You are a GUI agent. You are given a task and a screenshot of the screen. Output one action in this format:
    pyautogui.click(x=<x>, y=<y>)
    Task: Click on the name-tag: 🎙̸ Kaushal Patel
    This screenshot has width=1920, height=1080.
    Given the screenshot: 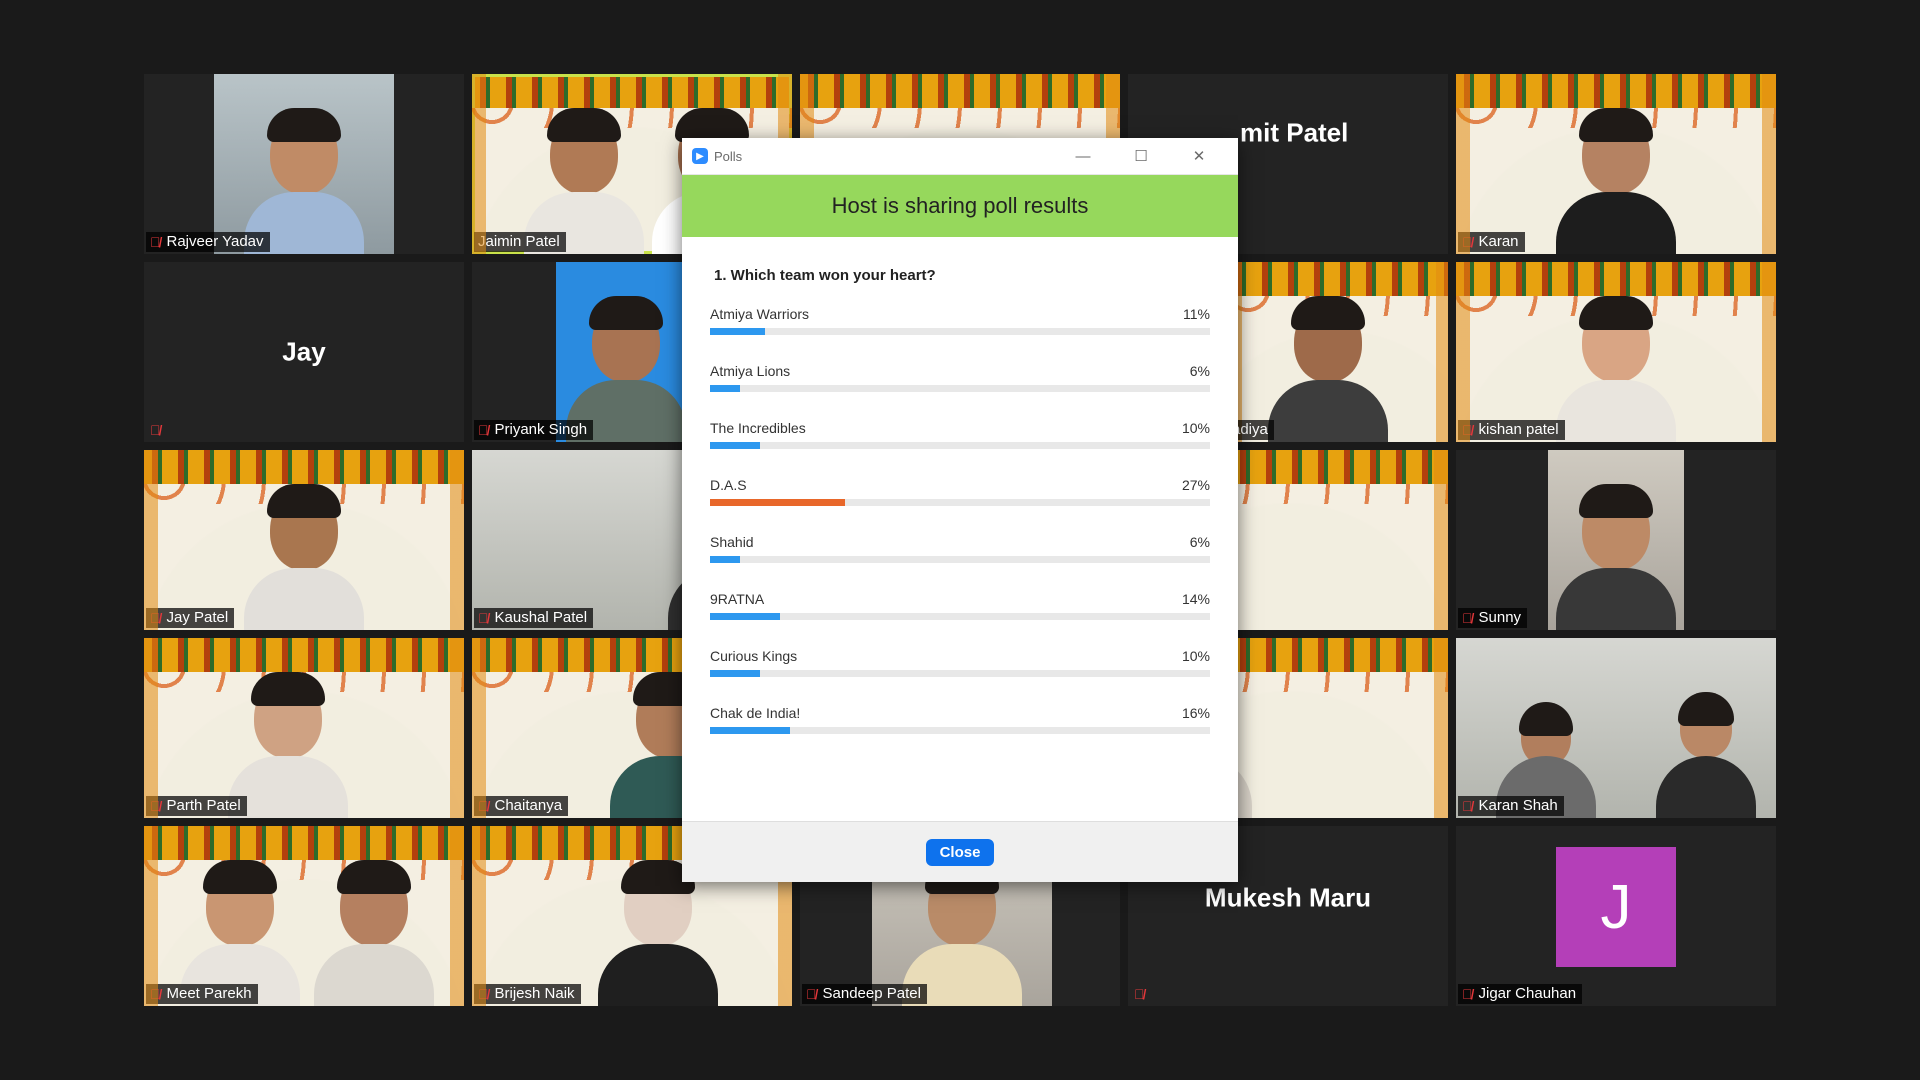 What is the action you would take?
    pyautogui.click(x=534, y=618)
    